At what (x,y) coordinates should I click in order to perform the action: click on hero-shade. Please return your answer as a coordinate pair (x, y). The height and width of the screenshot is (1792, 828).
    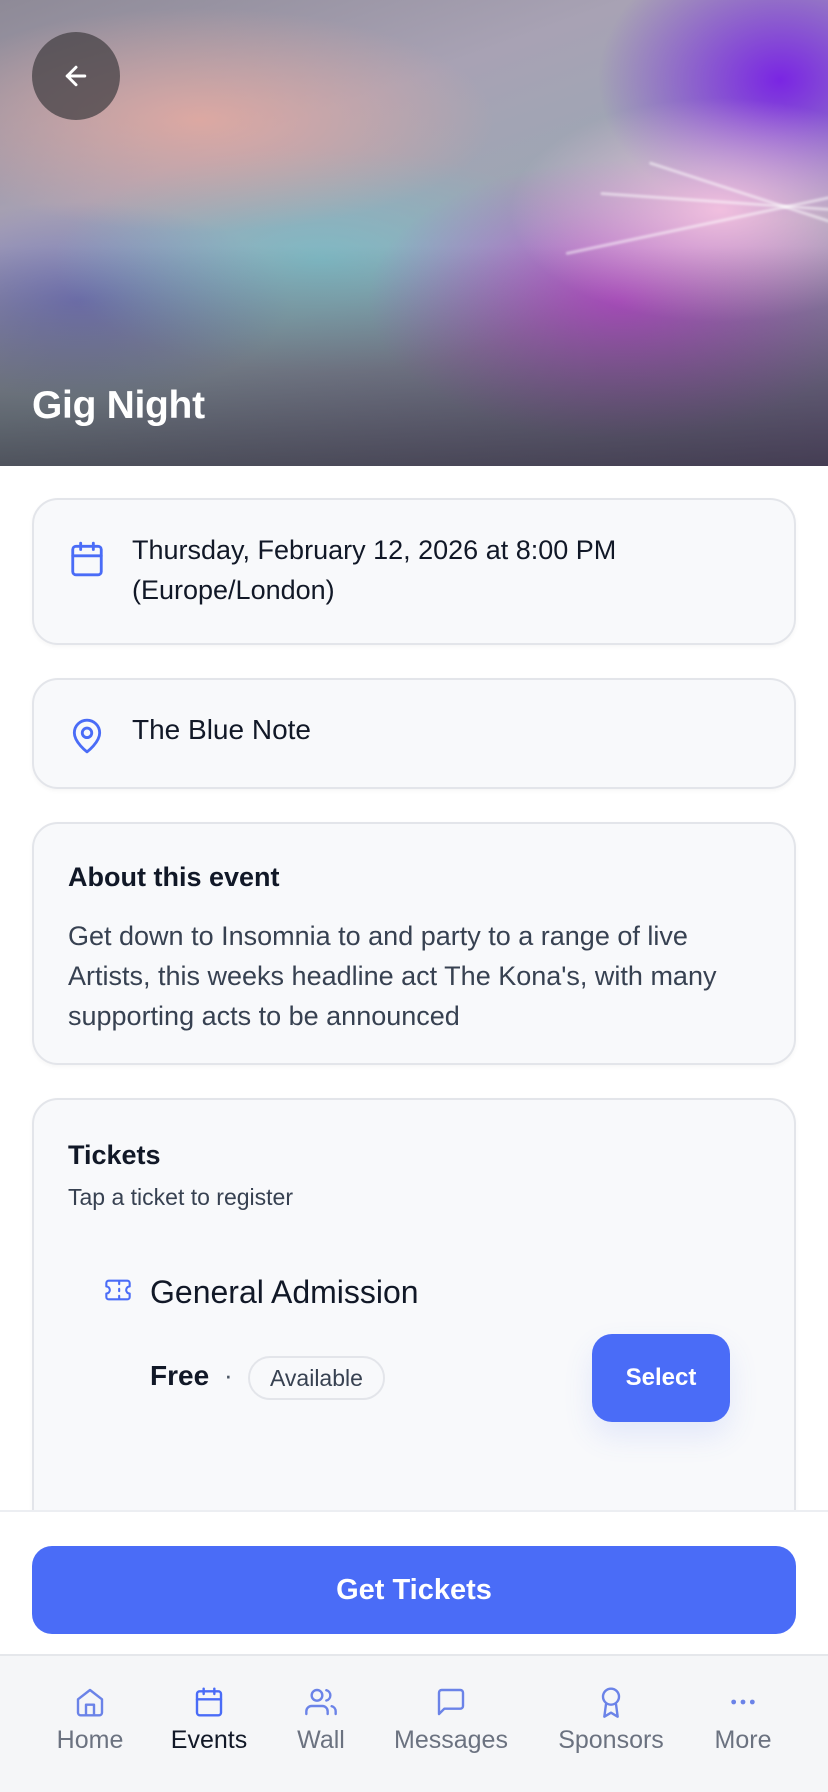
    Looking at the image, I should click on (414, 356).